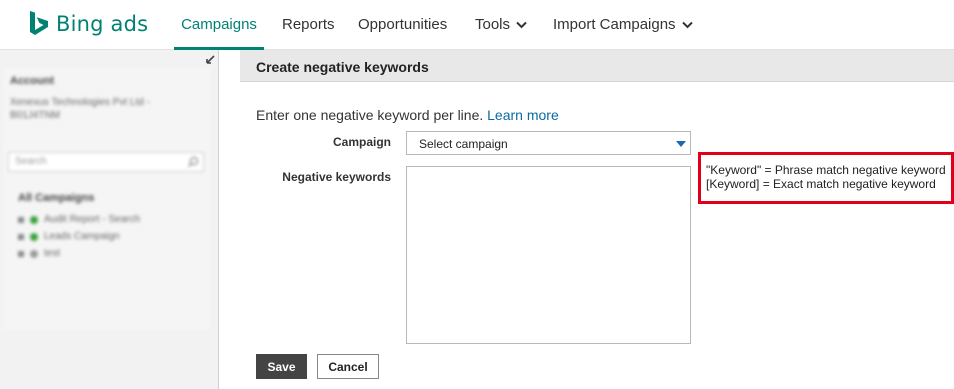 The height and width of the screenshot is (389, 954). I want to click on bing-logo-icon, so click(39, 23).